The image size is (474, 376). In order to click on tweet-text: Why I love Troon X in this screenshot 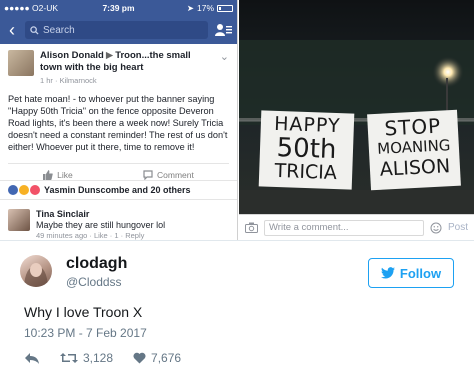, I will do `click(83, 312)`.